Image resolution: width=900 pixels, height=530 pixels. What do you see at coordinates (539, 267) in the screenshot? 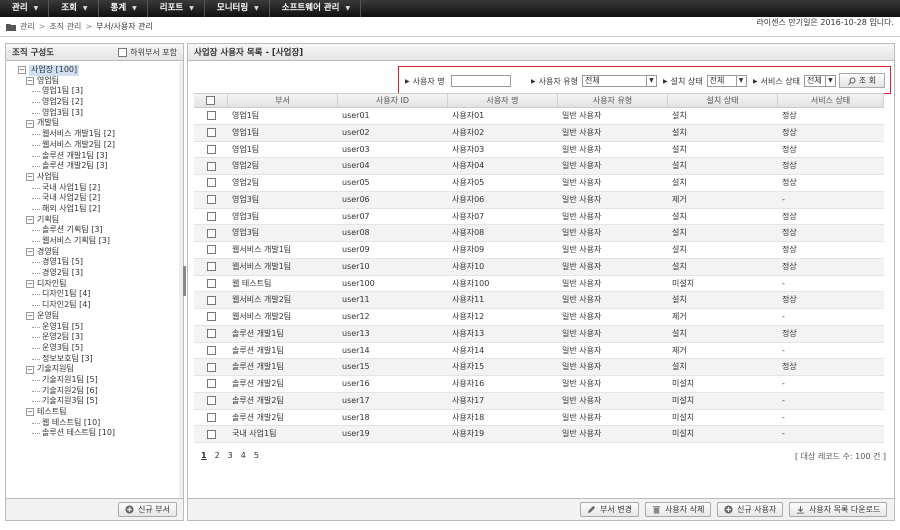
I see `table-row: 웹서비스 개발1팀 user10 사용자10 일반 사용자 설치 정상` at bounding box center [539, 267].